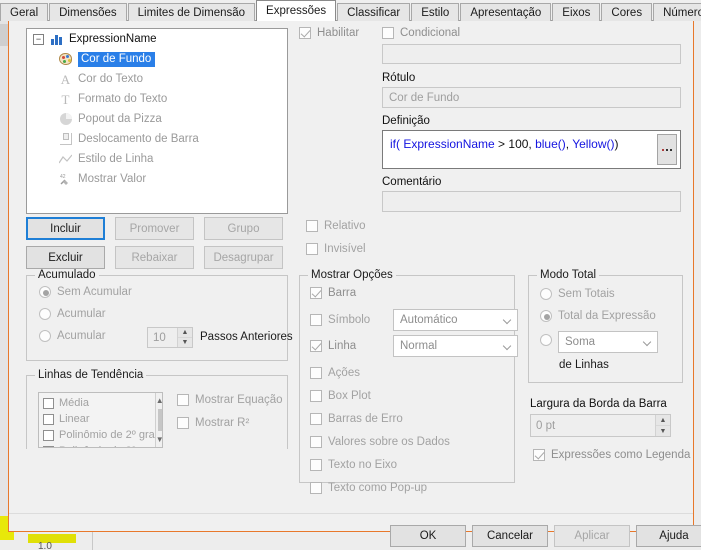  What do you see at coordinates (336, 226) in the screenshot?
I see `checkbox-relativo: Relativo` at bounding box center [336, 226].